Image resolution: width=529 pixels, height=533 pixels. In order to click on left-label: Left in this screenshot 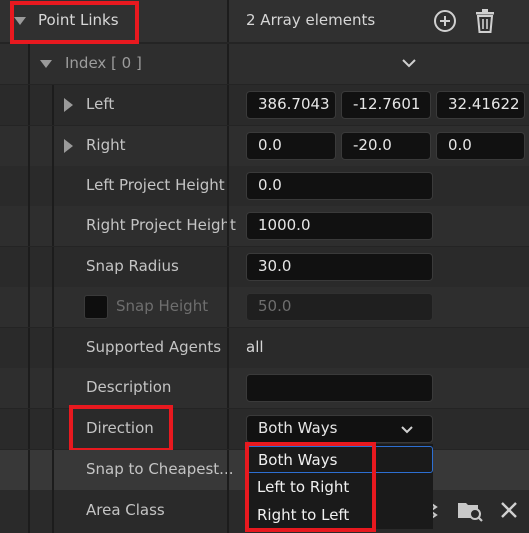, I will do `click(100, 104)`.